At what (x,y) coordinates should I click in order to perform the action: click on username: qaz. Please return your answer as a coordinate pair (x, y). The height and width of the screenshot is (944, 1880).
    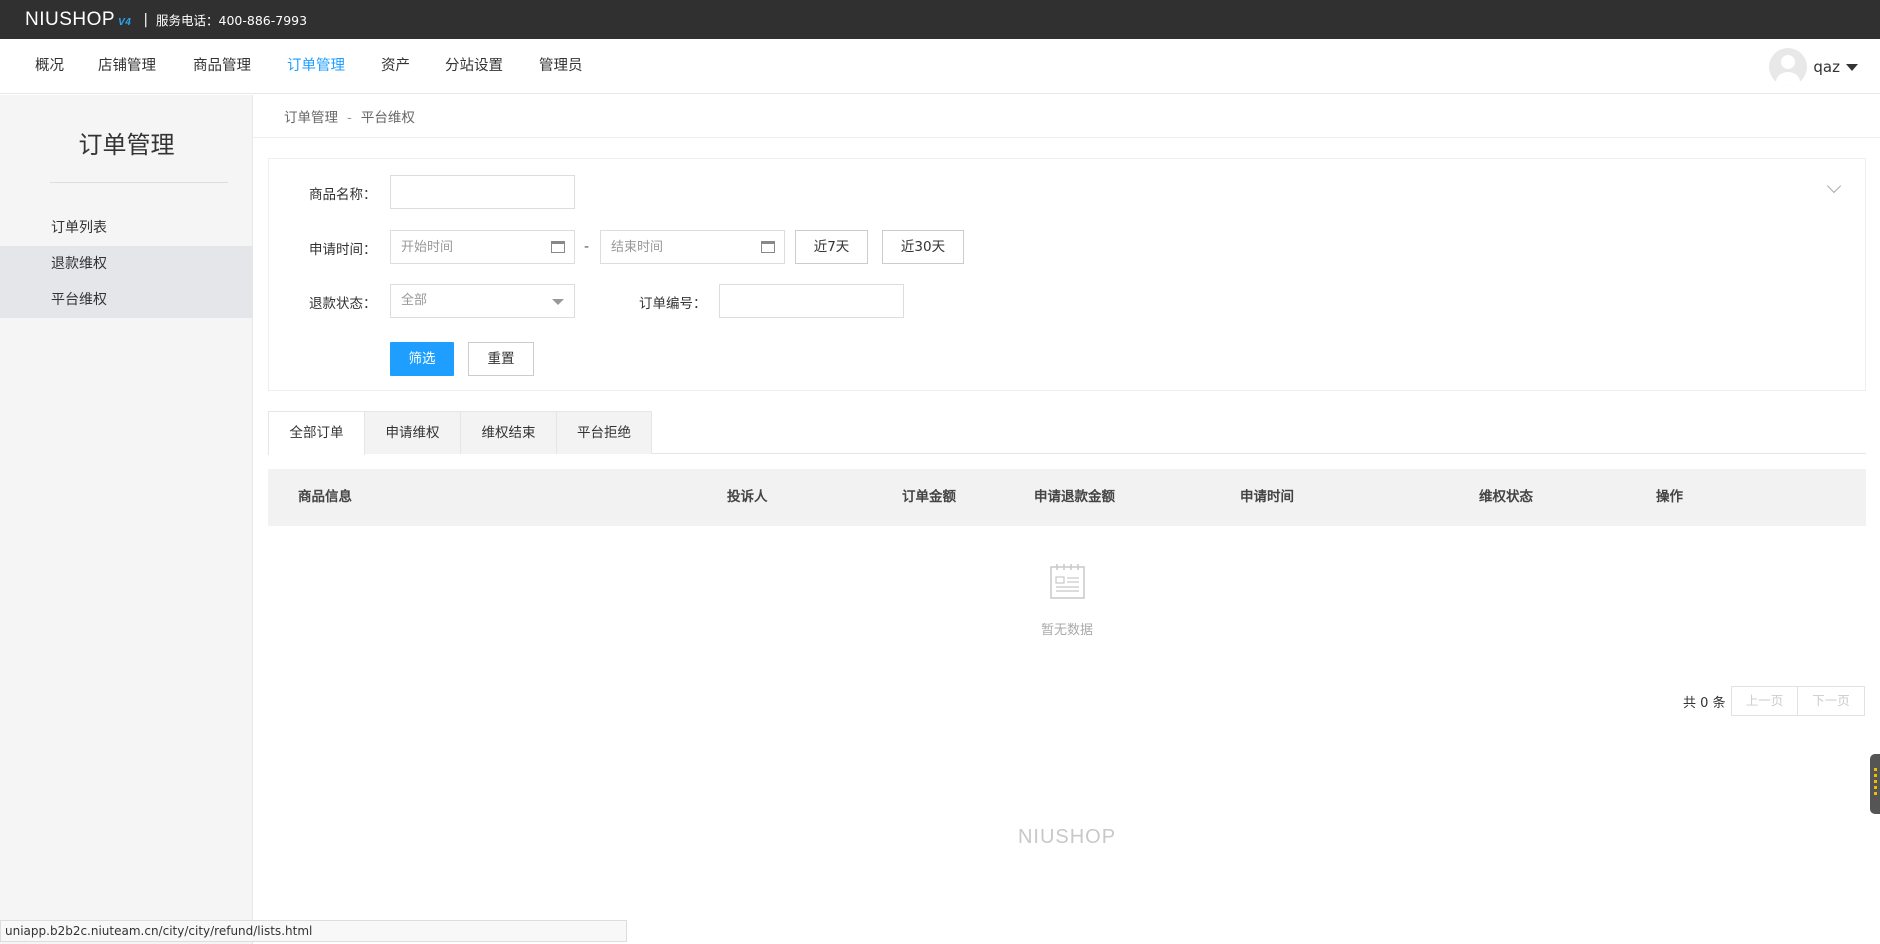
    Looking at the image, I should click on (1826, 67).